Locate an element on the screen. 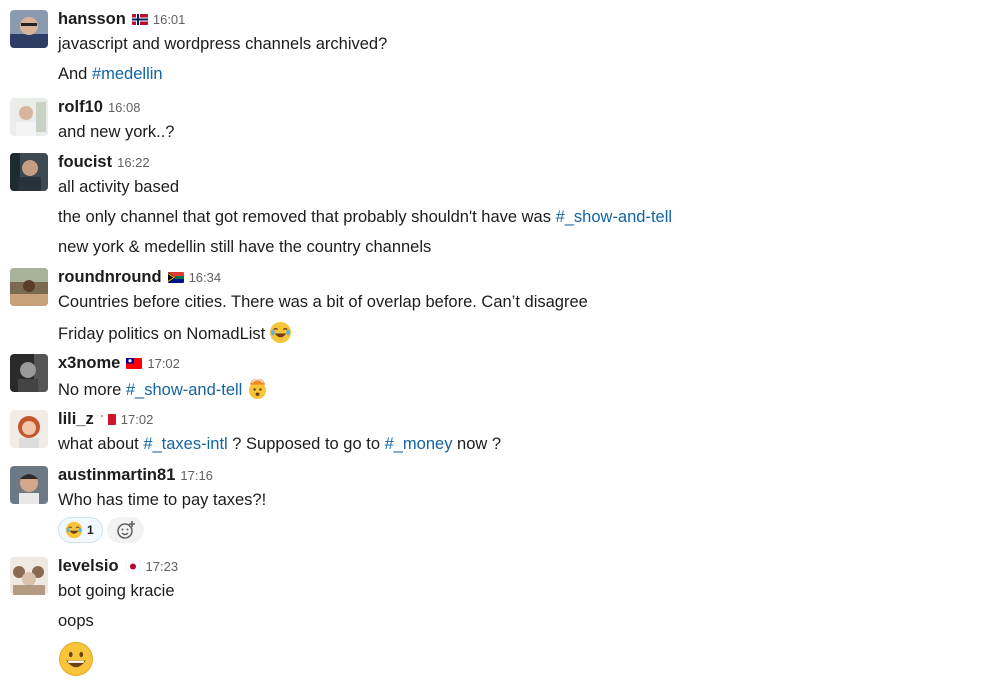 The image size is (1000, 683). exploding-head-emoji-icon is located at coordinates (258, 389).